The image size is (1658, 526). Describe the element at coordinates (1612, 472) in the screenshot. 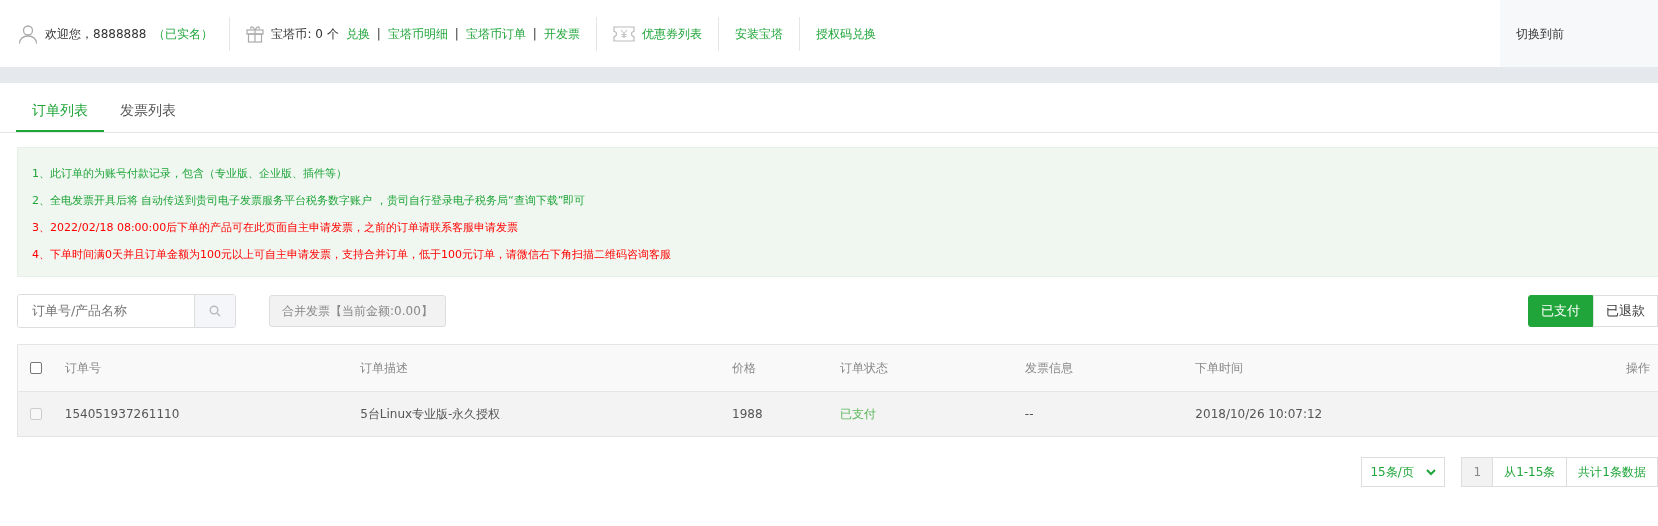

I see `total-count: 共计1条数据` at that location.